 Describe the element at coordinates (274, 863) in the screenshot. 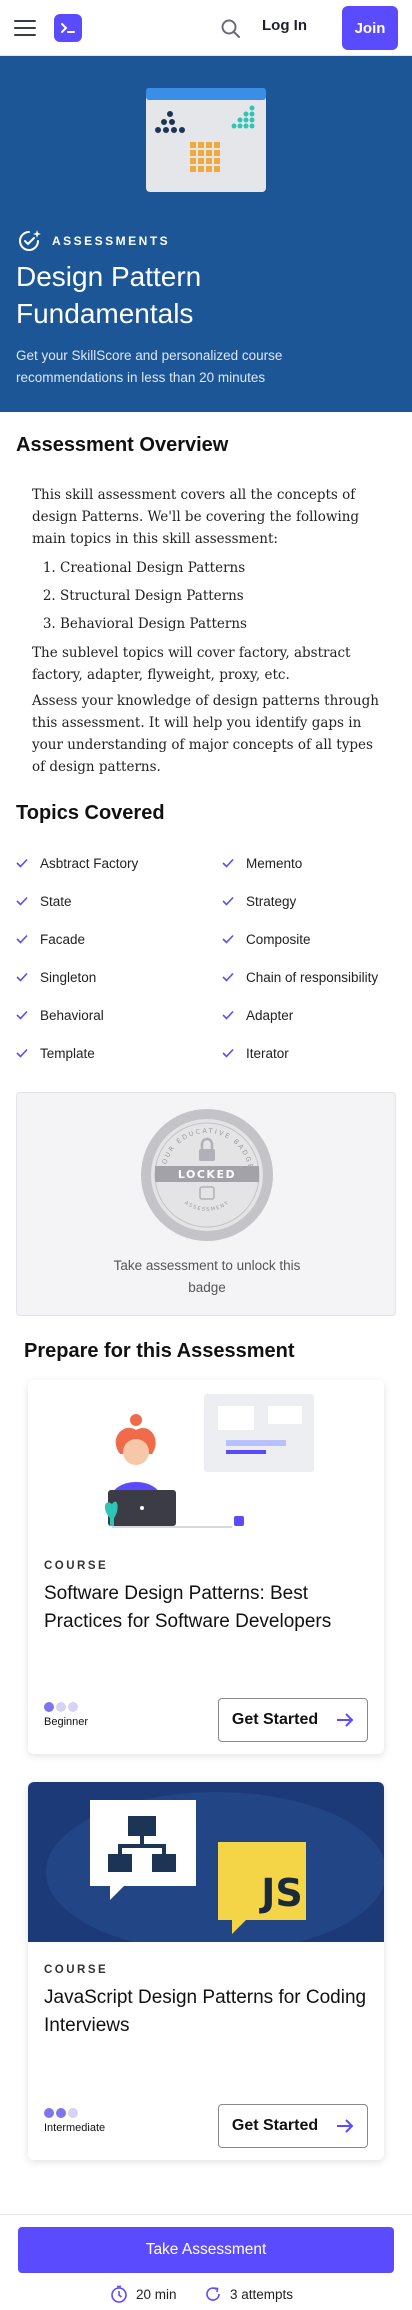

I see `topic-label: Memento` at that location.